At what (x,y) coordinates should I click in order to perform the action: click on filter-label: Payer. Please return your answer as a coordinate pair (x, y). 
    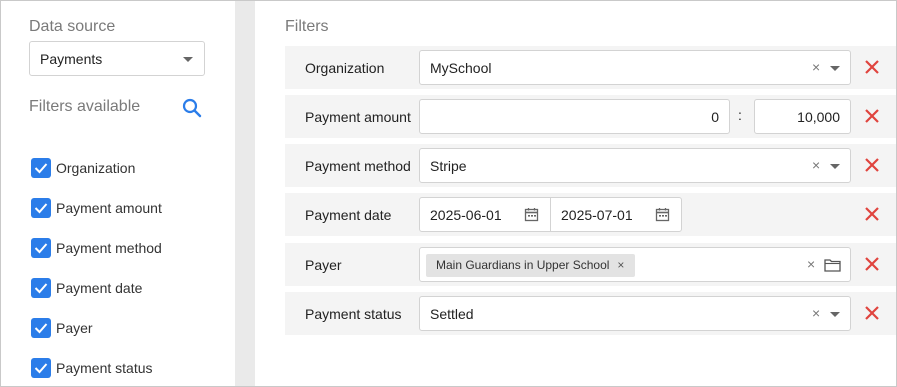
    Looking at the image, I should click on (323, 265).